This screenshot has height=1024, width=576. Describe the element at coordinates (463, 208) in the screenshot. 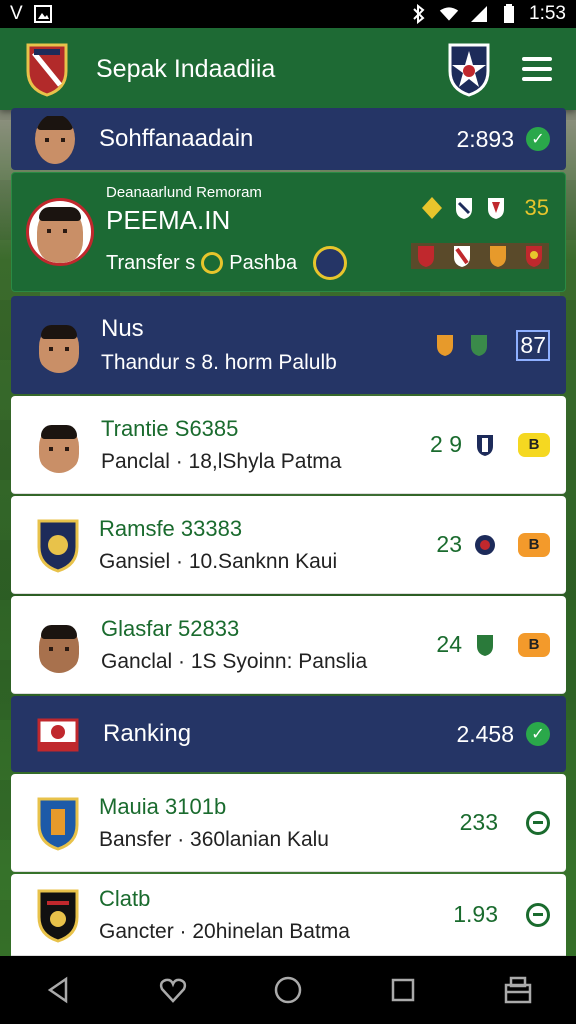

I see `blue-team-icon` at that location.